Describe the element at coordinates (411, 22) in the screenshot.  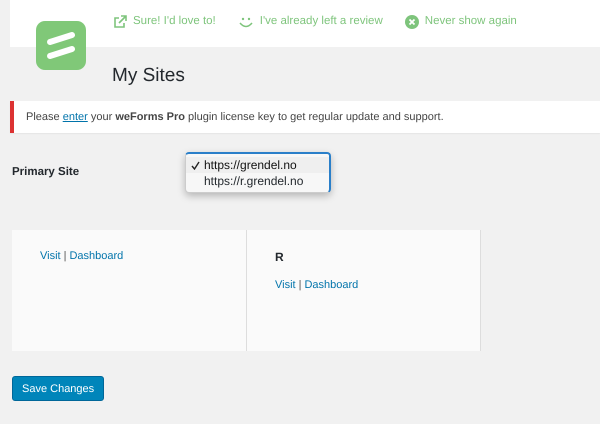
I see `close-icon` at that location.